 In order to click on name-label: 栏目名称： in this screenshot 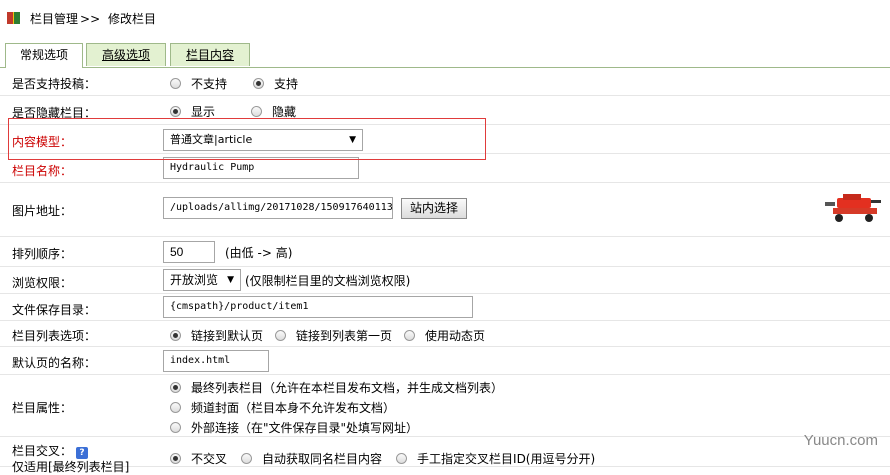, I will do `click(42, 171)`.